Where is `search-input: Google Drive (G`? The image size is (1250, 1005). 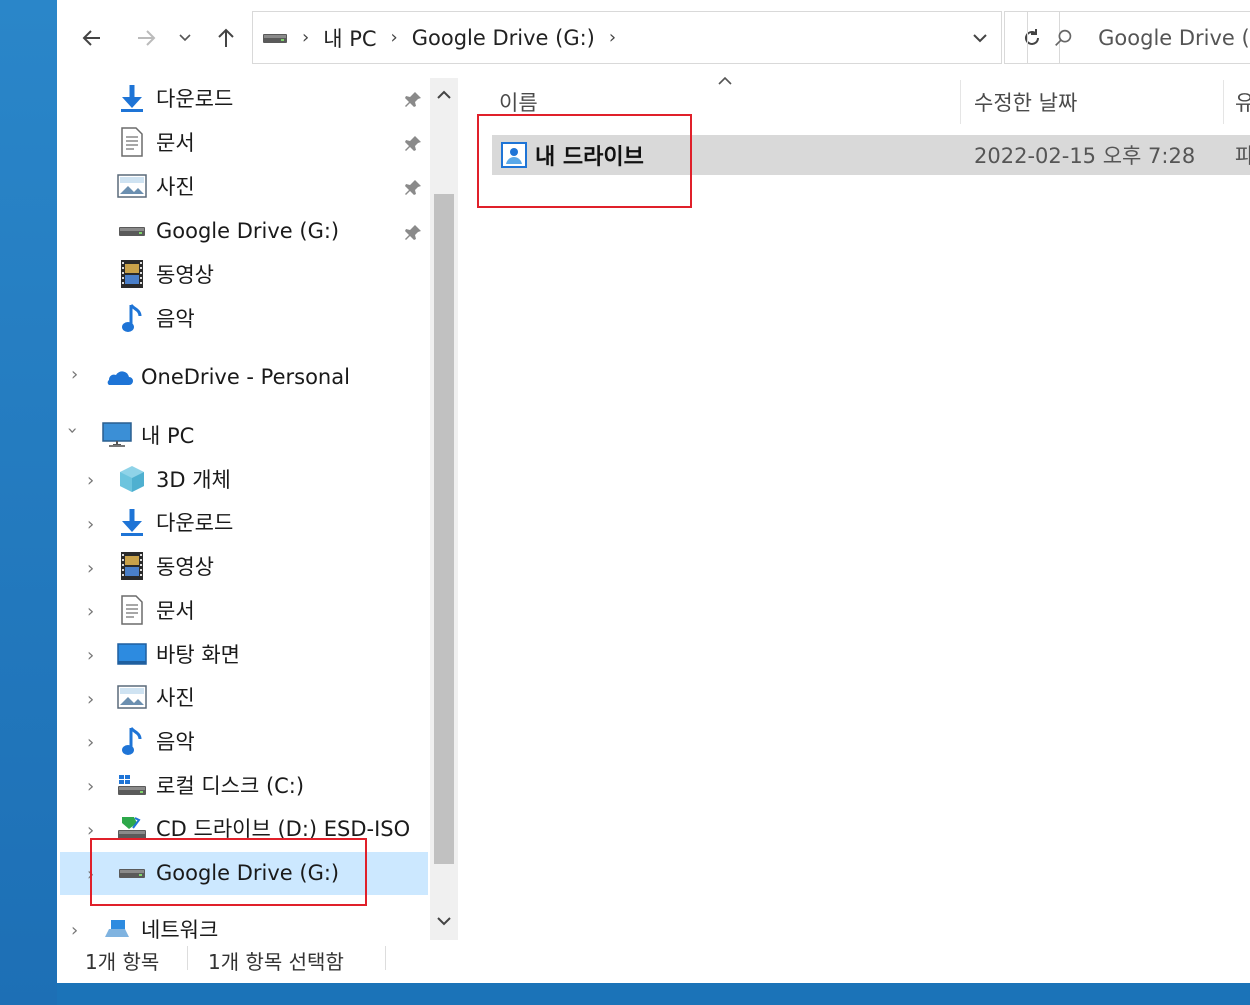 search-input: Google Drive (G is located at coordinates (1138, 37).